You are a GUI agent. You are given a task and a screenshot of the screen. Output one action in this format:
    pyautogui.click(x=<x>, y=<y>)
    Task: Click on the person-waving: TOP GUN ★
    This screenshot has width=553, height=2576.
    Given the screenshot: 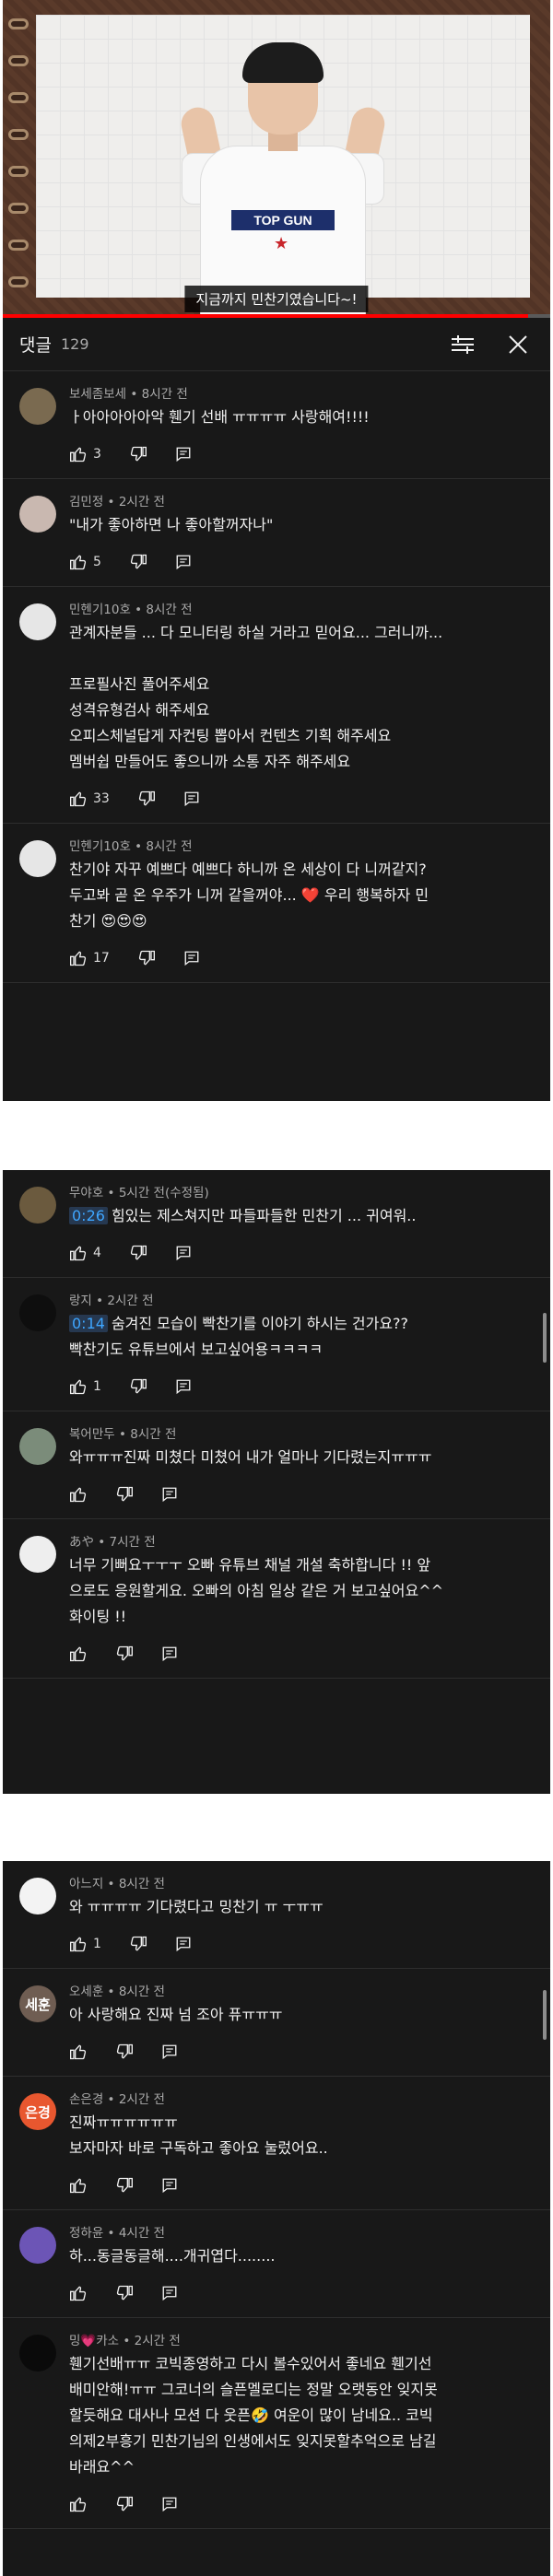 What is the action you would take?
    pyautogui.click(x=283, y=180)
    